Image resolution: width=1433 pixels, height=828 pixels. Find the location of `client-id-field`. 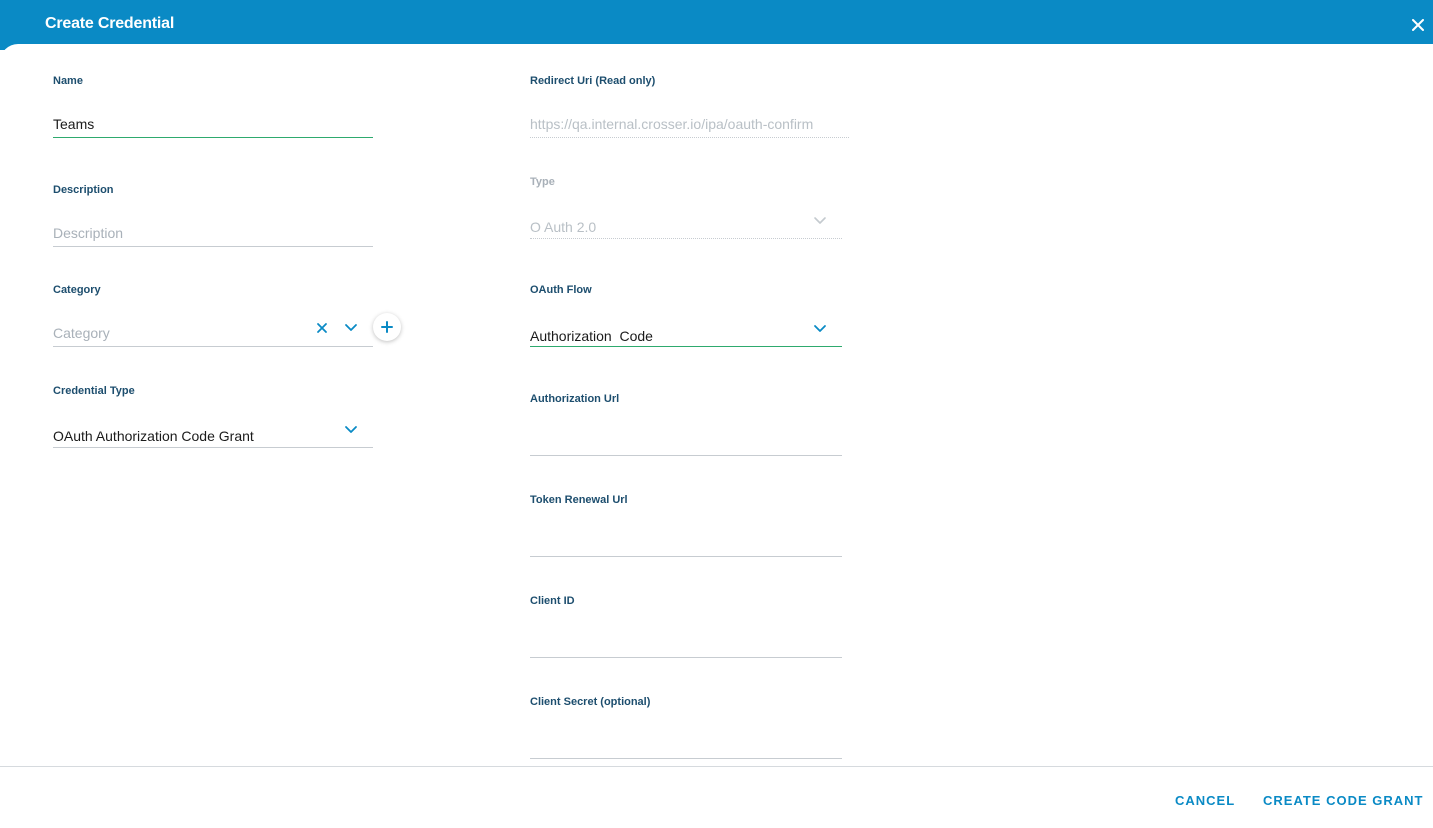

client-id-field is located at coordinates (686, 644).